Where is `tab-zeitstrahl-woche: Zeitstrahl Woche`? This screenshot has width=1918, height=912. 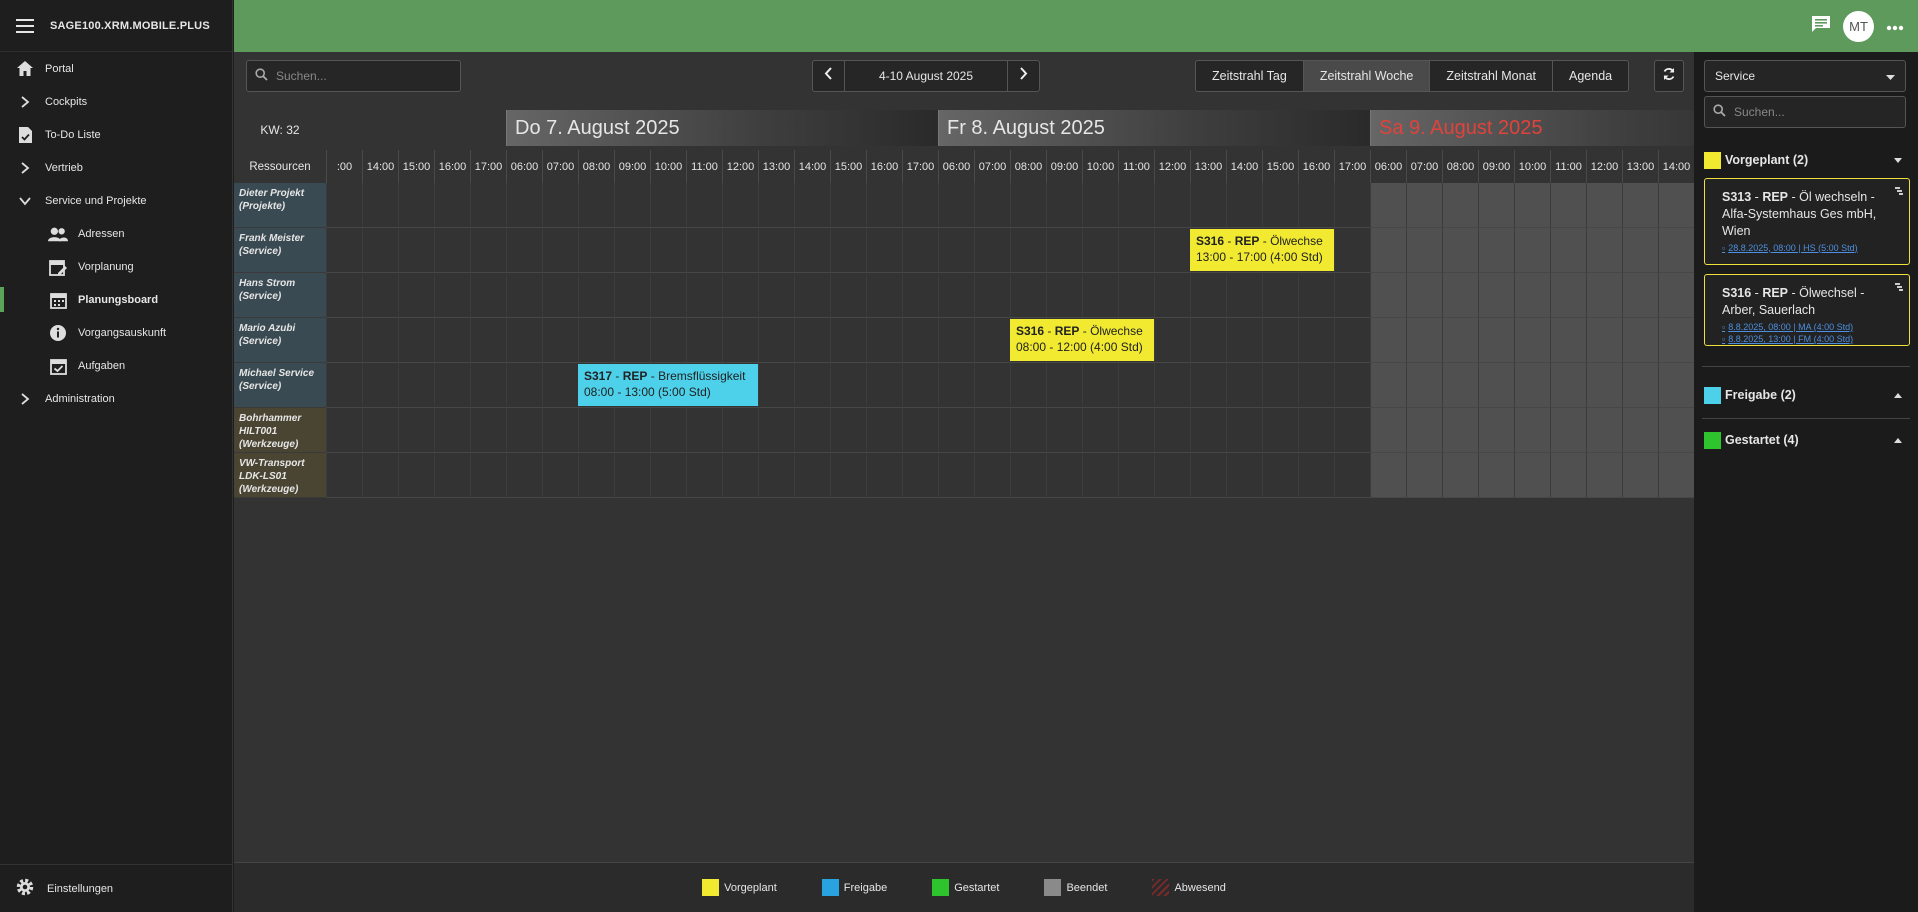
tab-zeitstrahl-woche: Zeitstrahl Woche is located at coordinates (1367, 76).